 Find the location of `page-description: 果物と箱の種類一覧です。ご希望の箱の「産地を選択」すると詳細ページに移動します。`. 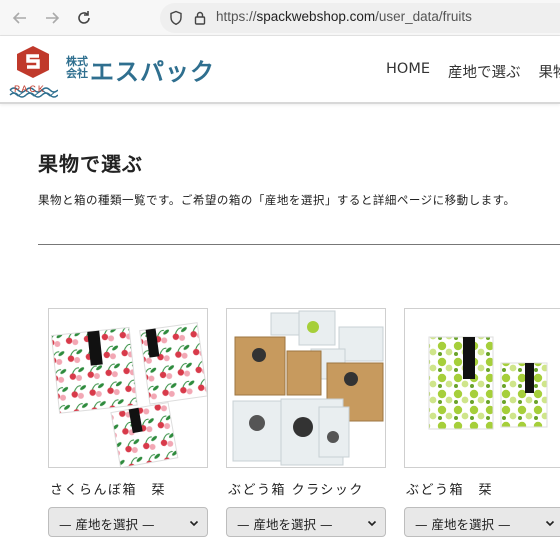

page-description: 果物と箱の種類一覧です。ご希望の箱の「産地を選択」すると詳細ページに移動します。 is located at coordinates (277, 200).